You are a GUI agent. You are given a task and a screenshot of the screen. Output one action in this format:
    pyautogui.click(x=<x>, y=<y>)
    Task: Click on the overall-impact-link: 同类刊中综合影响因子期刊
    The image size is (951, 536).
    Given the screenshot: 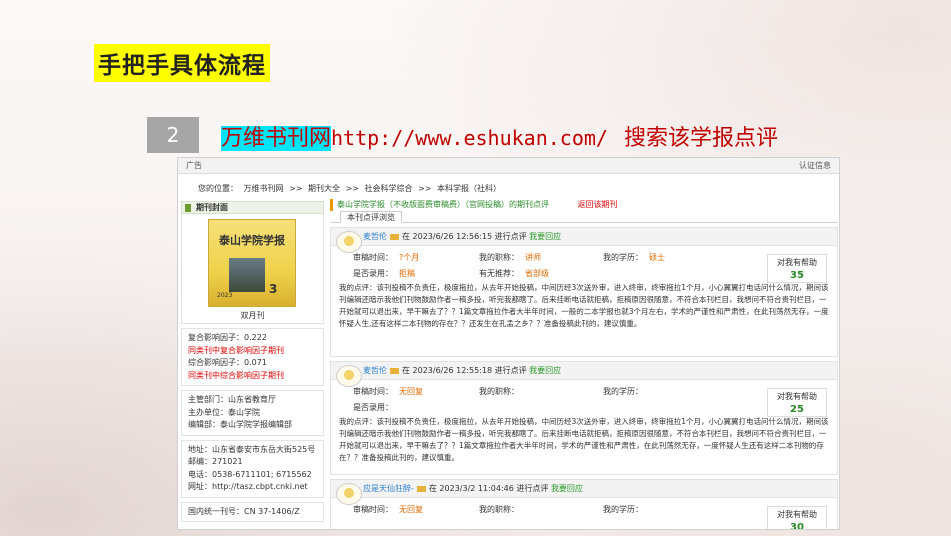 What is the action you would take?
    pyautogui.click(x=252, y=376)
    